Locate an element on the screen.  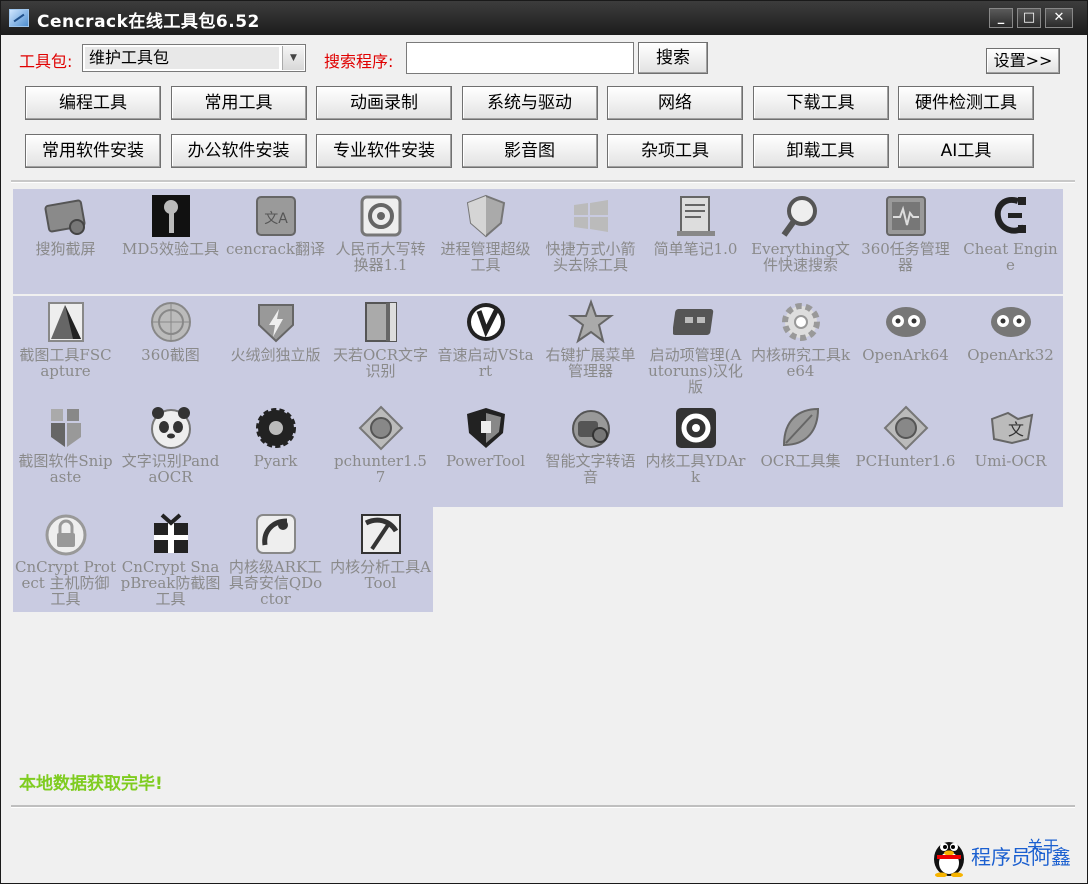
title-bar: Cencrack在线工具包6.52 _ □ ✕ is located at coordinates (544, 18).